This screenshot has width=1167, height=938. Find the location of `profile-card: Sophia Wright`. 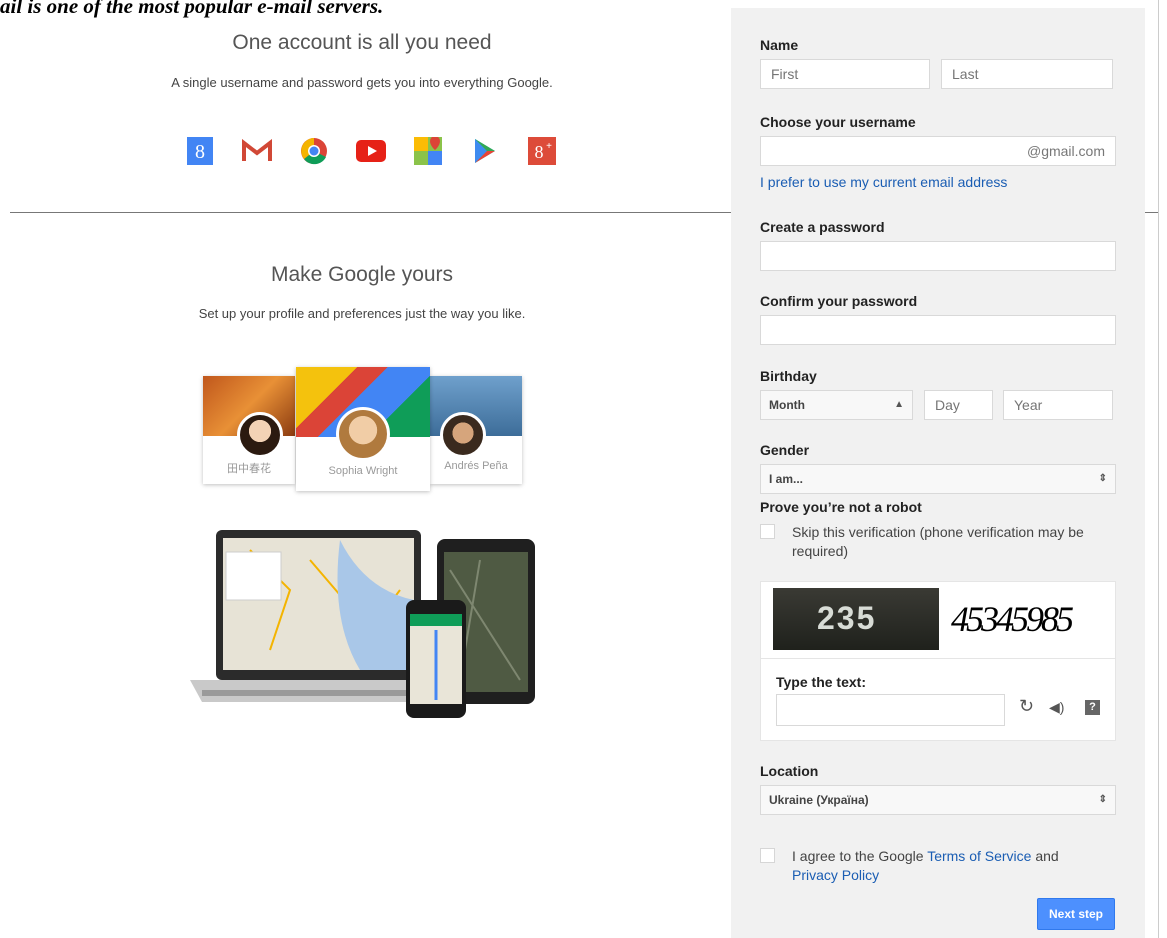

profile-card: Sophia Wright is located at coordinates (363, 429).